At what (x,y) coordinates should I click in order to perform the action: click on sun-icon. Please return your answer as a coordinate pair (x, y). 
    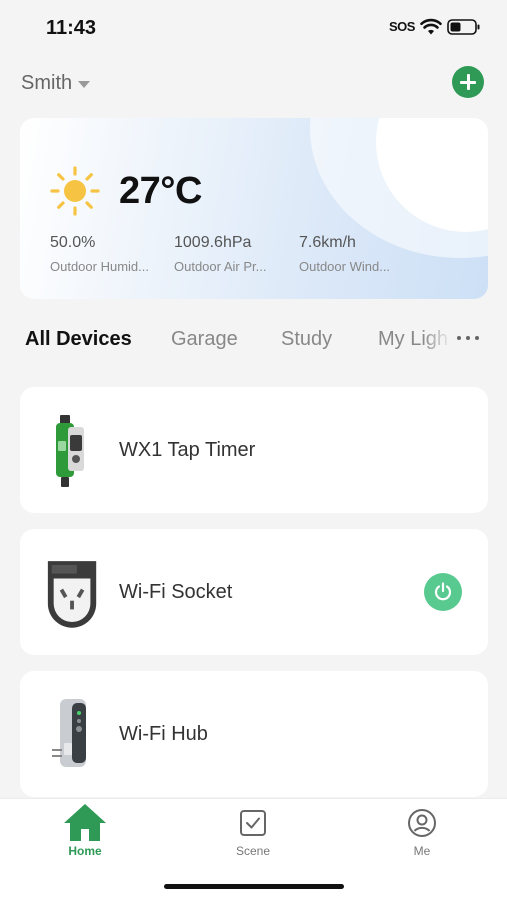
    Looking at the image, I should click on (75, 191).